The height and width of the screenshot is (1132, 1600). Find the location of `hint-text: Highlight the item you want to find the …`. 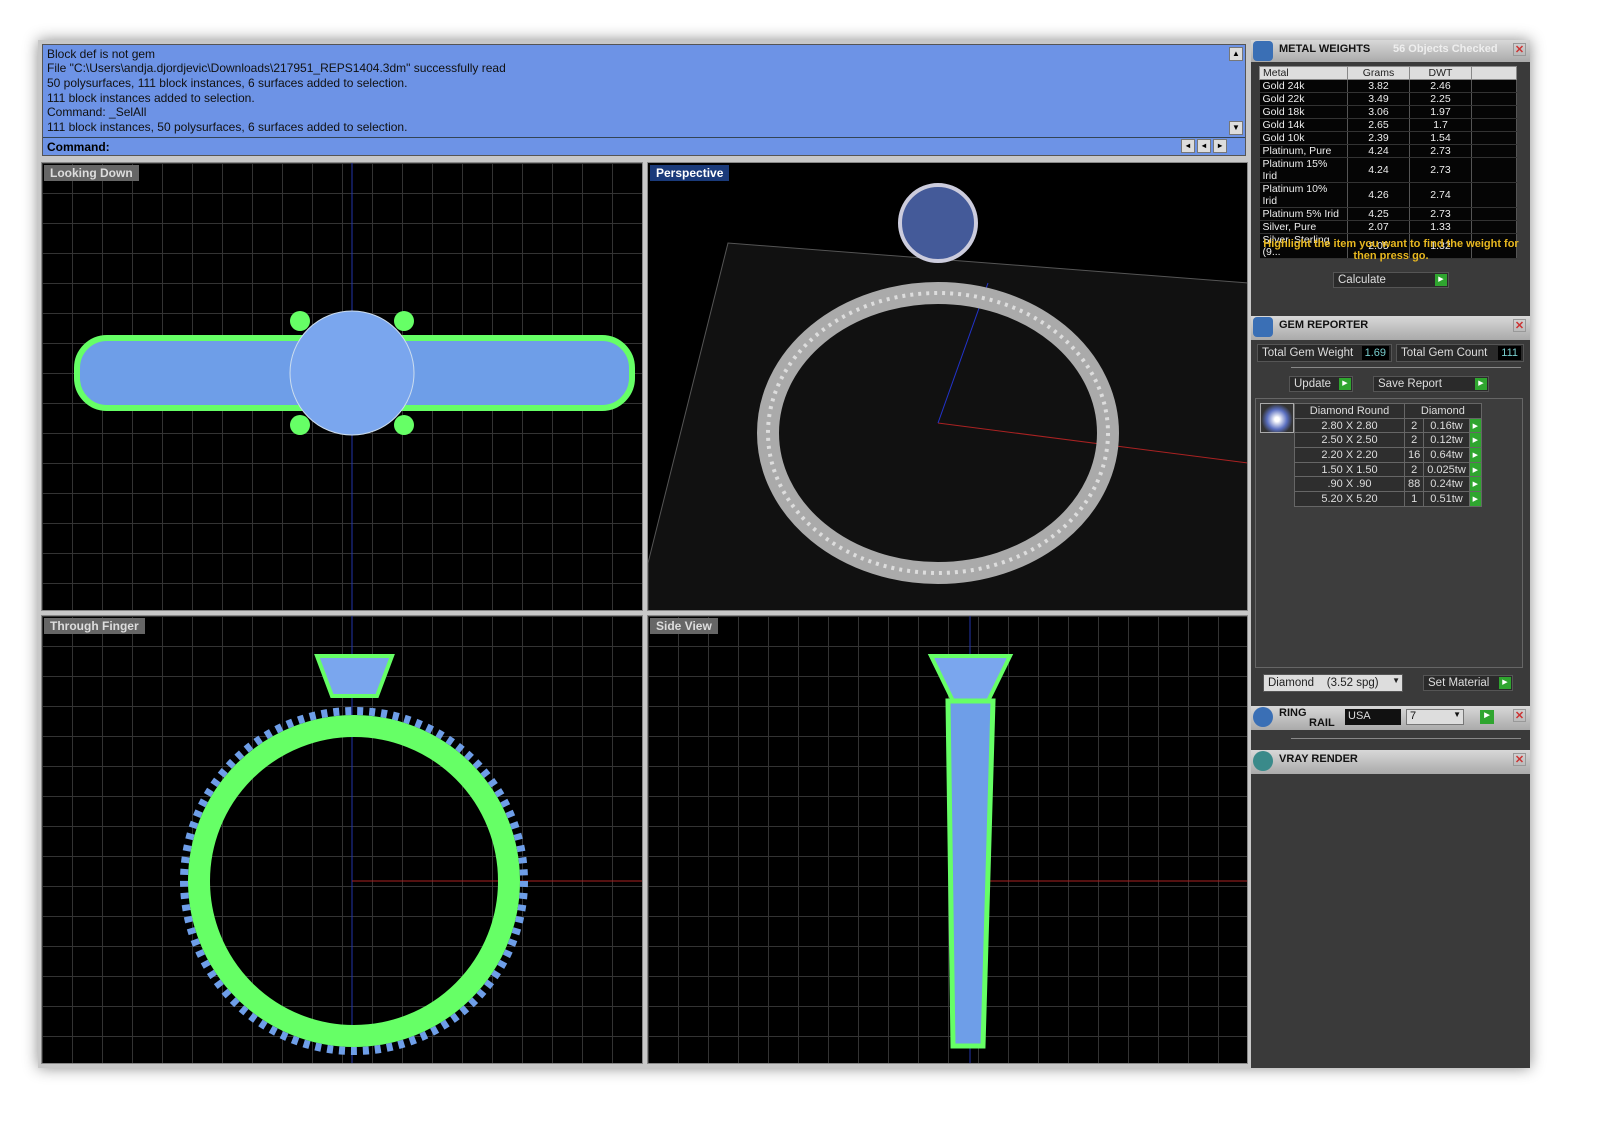

hint-text: Highlight the item you want to find the … is located at coordinates (1391, 250).